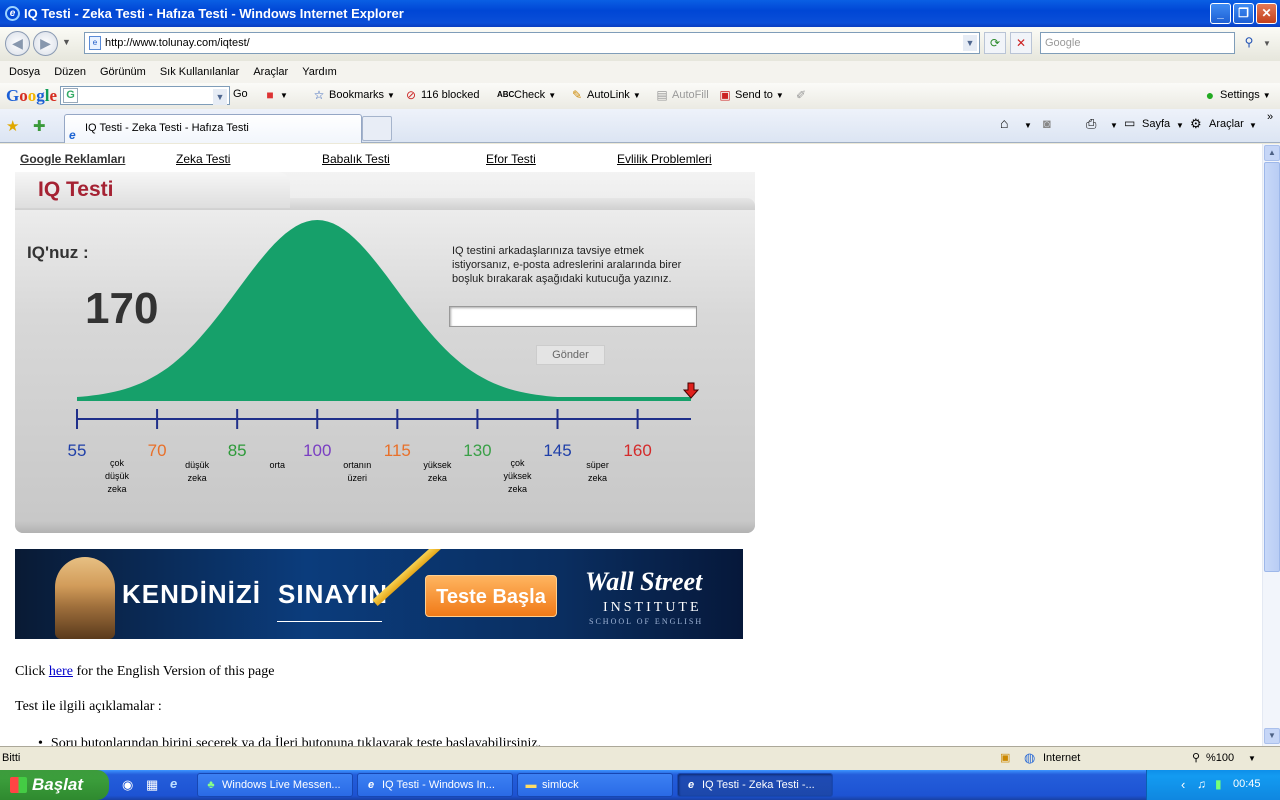 The width and height of the screenshot is (1280, 800). What do you see at coordinates (66, 42) in the screenshot?
I see `history-dropdown-icon: ▼` at bounding box center [66, 42].